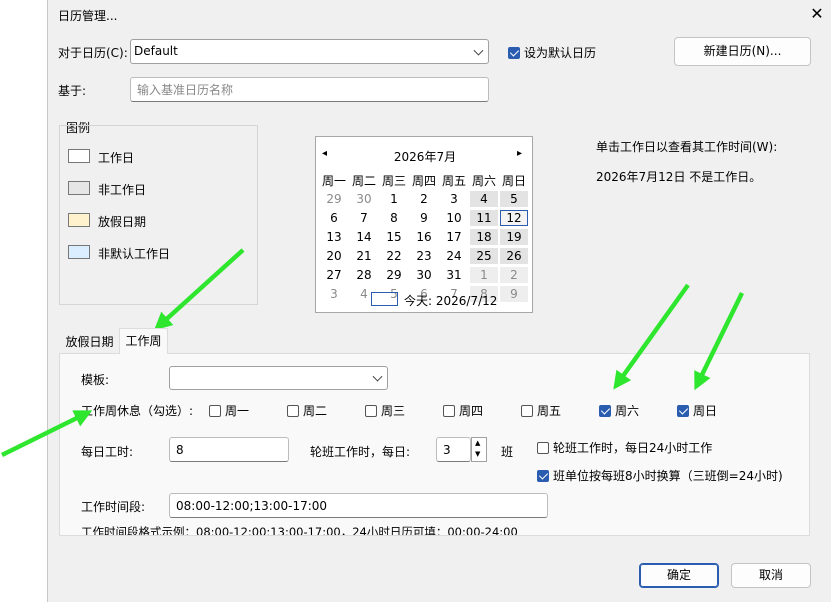 The width and height of the screenshot is (831, 602). I want to click on tab-work-week: 工作周, so click(143, 341).